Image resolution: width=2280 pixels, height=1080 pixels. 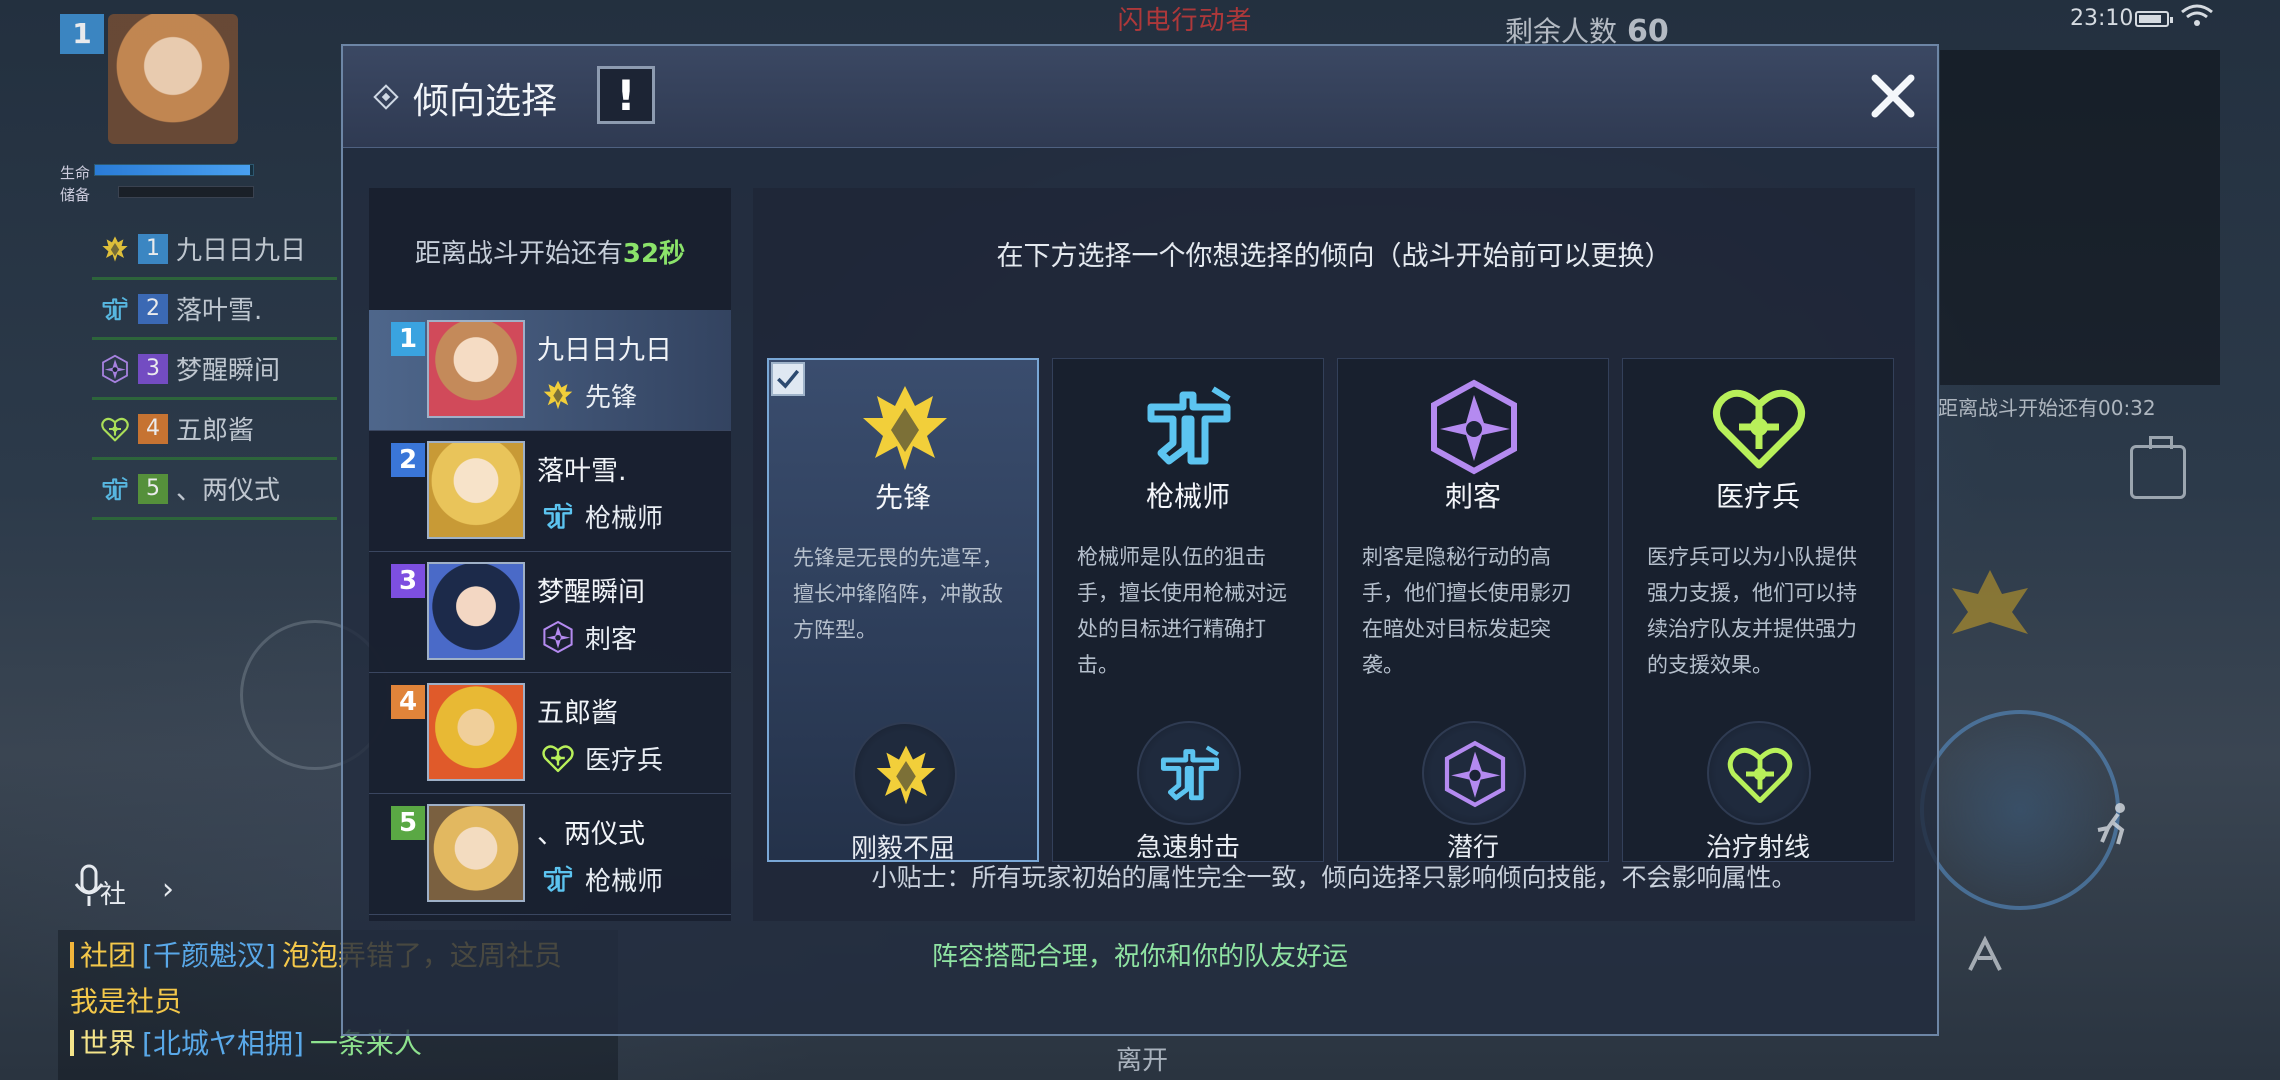 What do you see at coordinates (126, 1001) in the screenshot?
I see `chat-message: 我是社员` at bounding box center [126, 1001].